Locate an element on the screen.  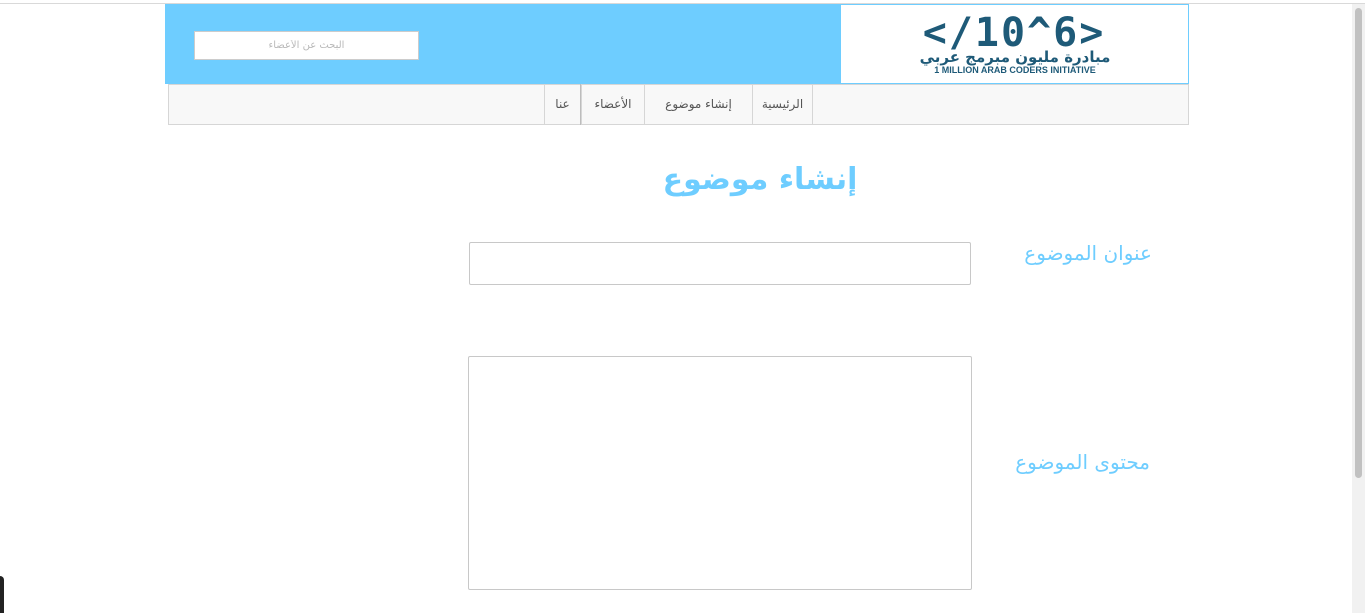
main-navbar: الرئيسية إنشاء موضوع الأعضاء عنا is located at coordinates (678, 104).